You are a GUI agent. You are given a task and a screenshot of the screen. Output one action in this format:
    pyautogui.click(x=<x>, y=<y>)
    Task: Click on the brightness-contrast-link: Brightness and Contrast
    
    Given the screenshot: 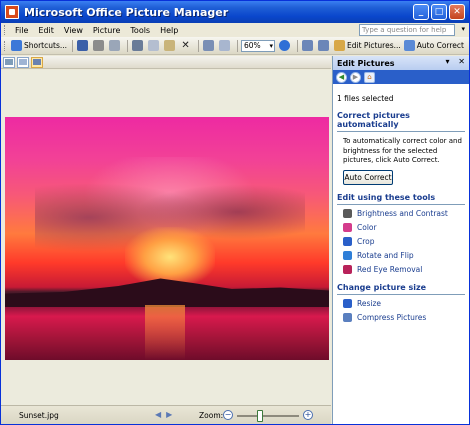 What is the action you would take?
    pyautogui.click(x=404, y=214)
    